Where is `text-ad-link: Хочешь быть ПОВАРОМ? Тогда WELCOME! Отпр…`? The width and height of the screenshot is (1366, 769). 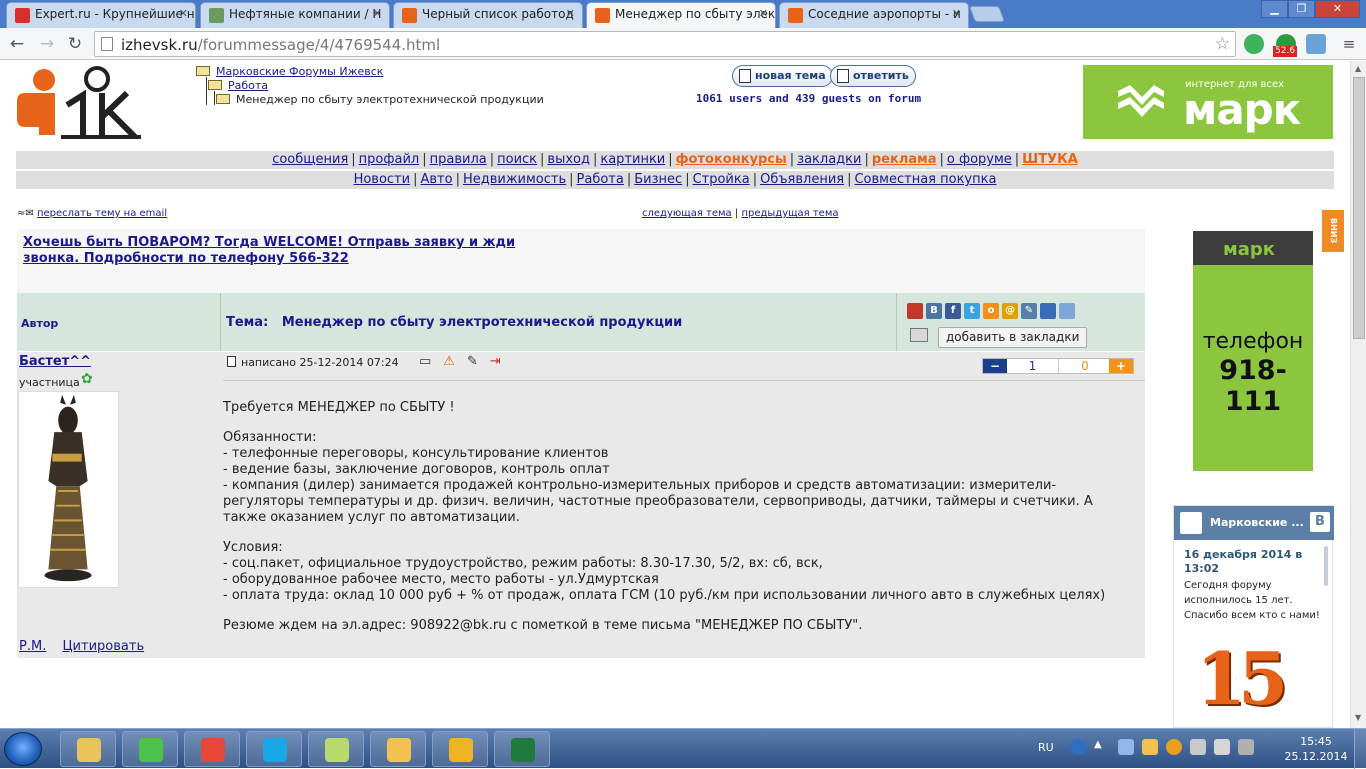
text-ad-link: Хочешь быть ПОВАРОМ? Тогда WELCOME! Отпр… is located at coordinates (283, 251).